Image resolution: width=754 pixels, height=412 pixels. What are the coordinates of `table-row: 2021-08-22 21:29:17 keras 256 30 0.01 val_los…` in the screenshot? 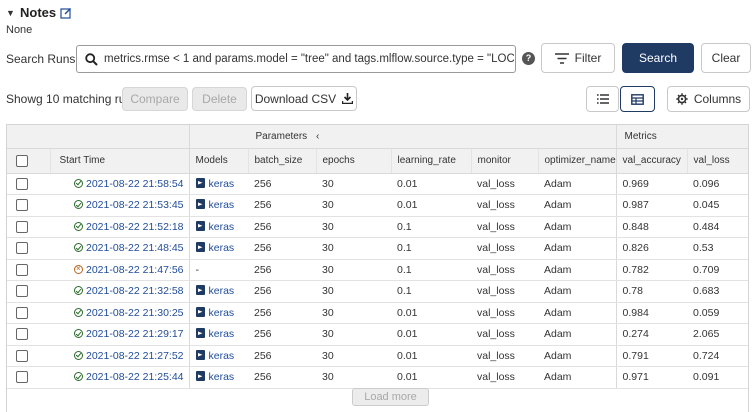 It's located at (377, 334).